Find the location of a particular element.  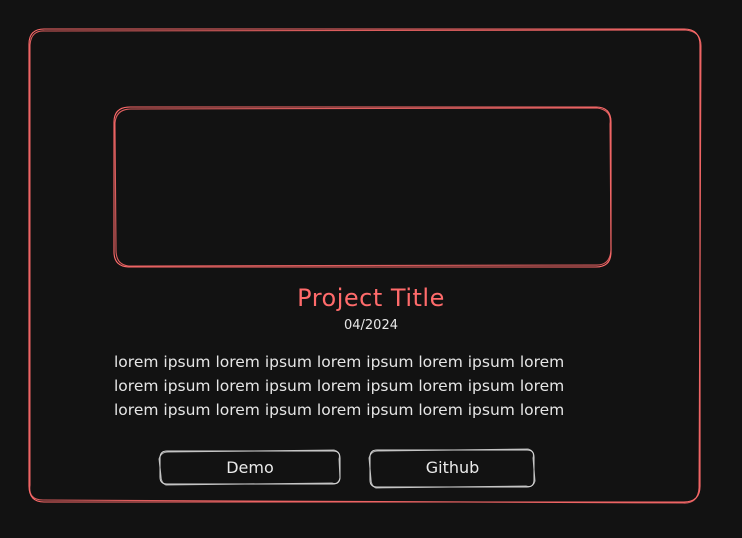

github-button-label: Github is located at coordinates (452, 467).